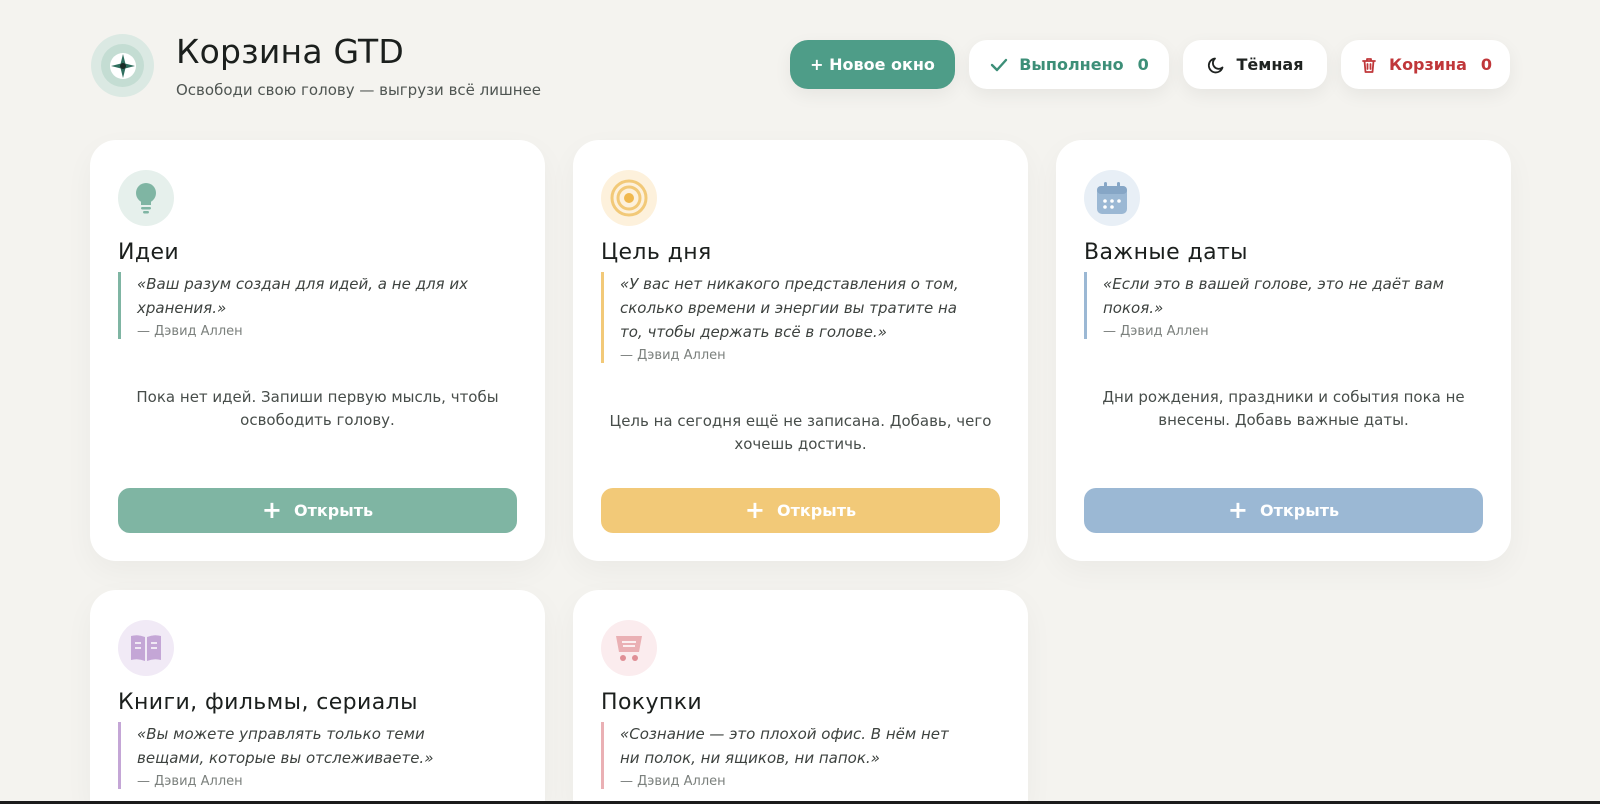  I want to click on trash-count: 0, so click(1486, 64).